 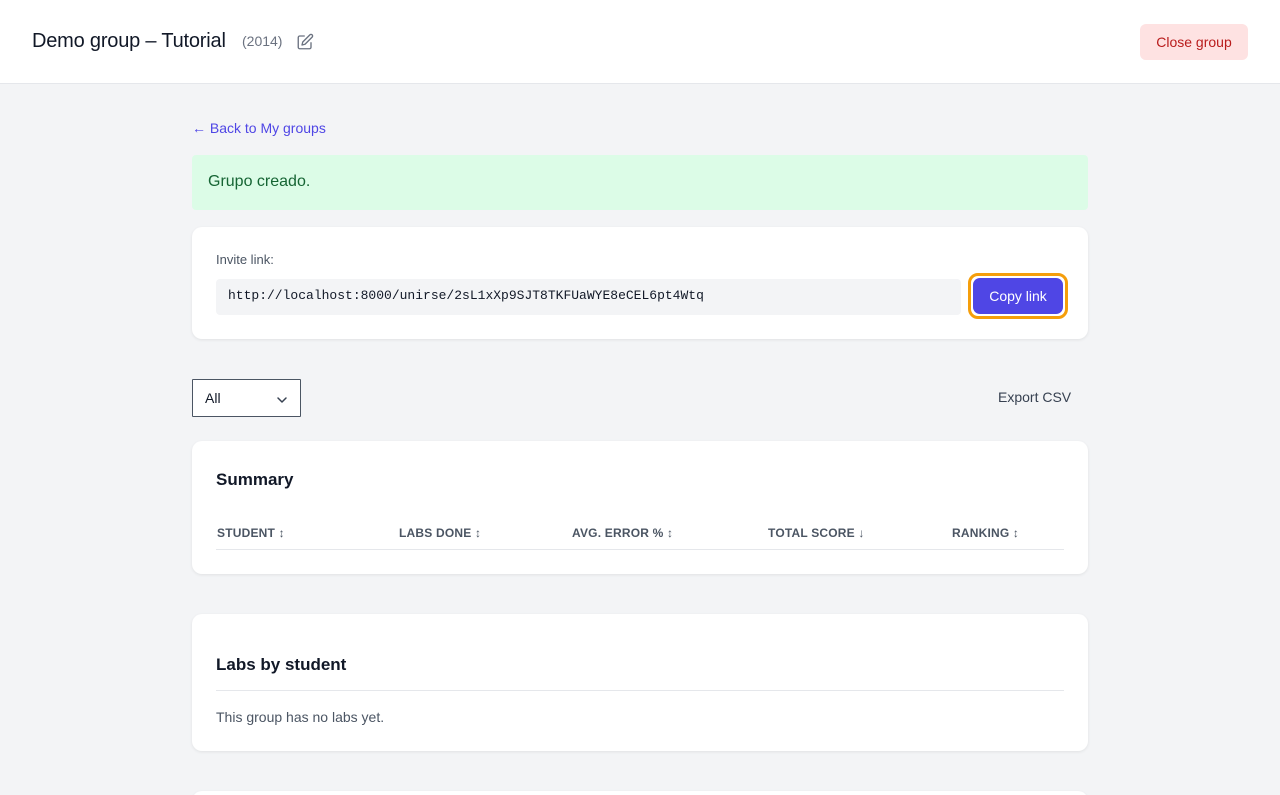 What do you see at coordinates (255, 479) in the screenshot?
I see `summary-title: Summary` at bounding box center [255, 479].